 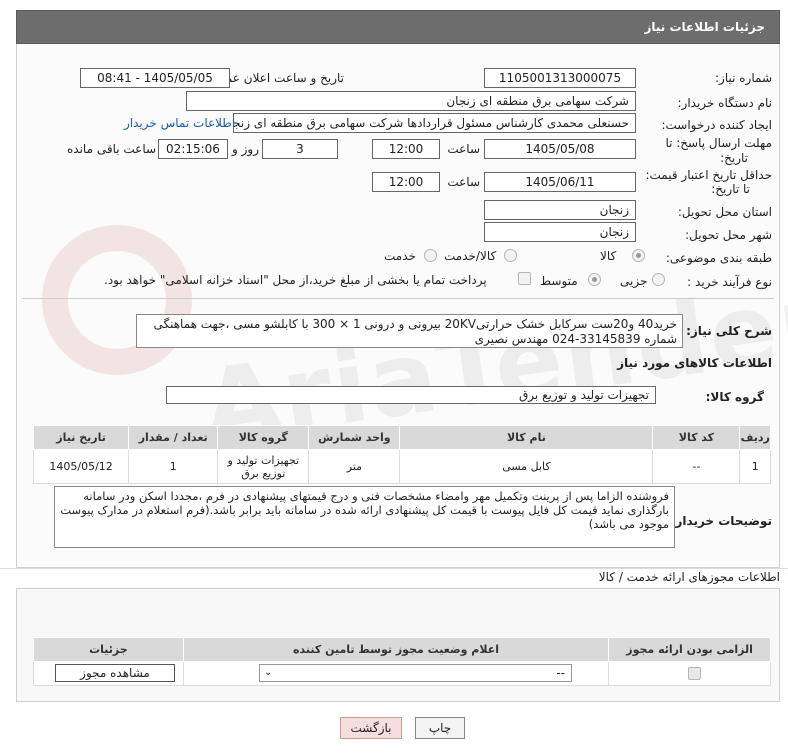 What do you see at coordinates (371, 728) in the screenshot?
I see `back-button: بازگشت` at bounding box center [371, 728].